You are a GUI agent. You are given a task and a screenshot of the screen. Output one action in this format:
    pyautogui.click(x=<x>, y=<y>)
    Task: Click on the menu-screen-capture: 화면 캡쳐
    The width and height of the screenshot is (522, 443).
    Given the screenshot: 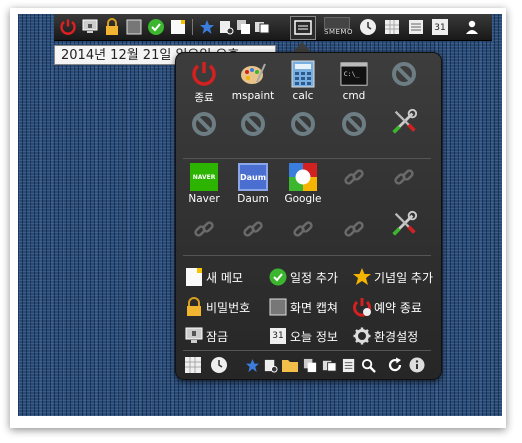 What is the action you would take?
    pyautogui.click(x=303, y=307)
    